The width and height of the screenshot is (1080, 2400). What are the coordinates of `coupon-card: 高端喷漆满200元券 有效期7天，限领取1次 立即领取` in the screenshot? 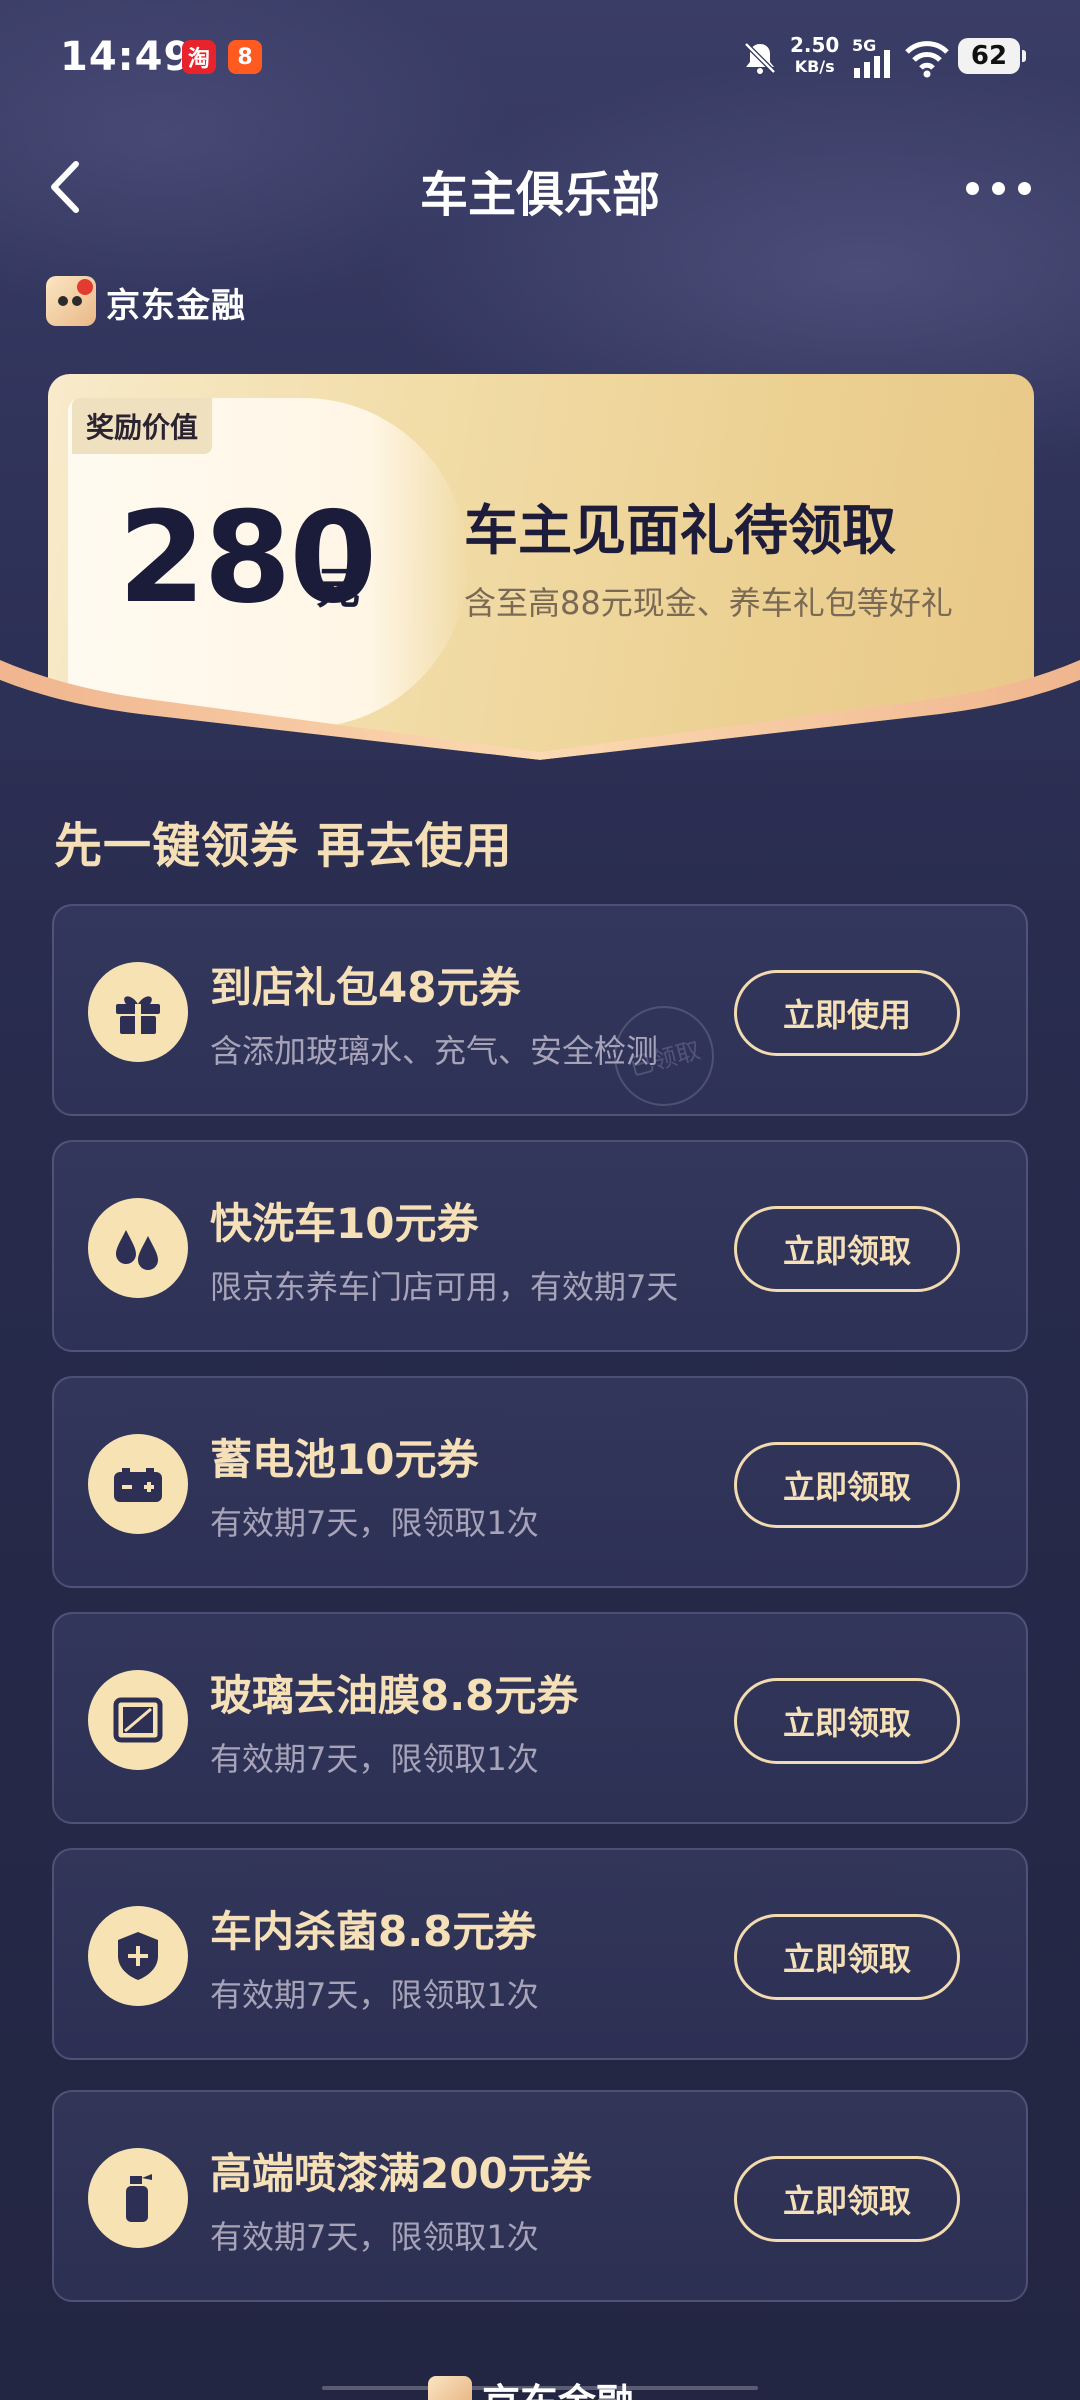 It's located at (540, 2196).